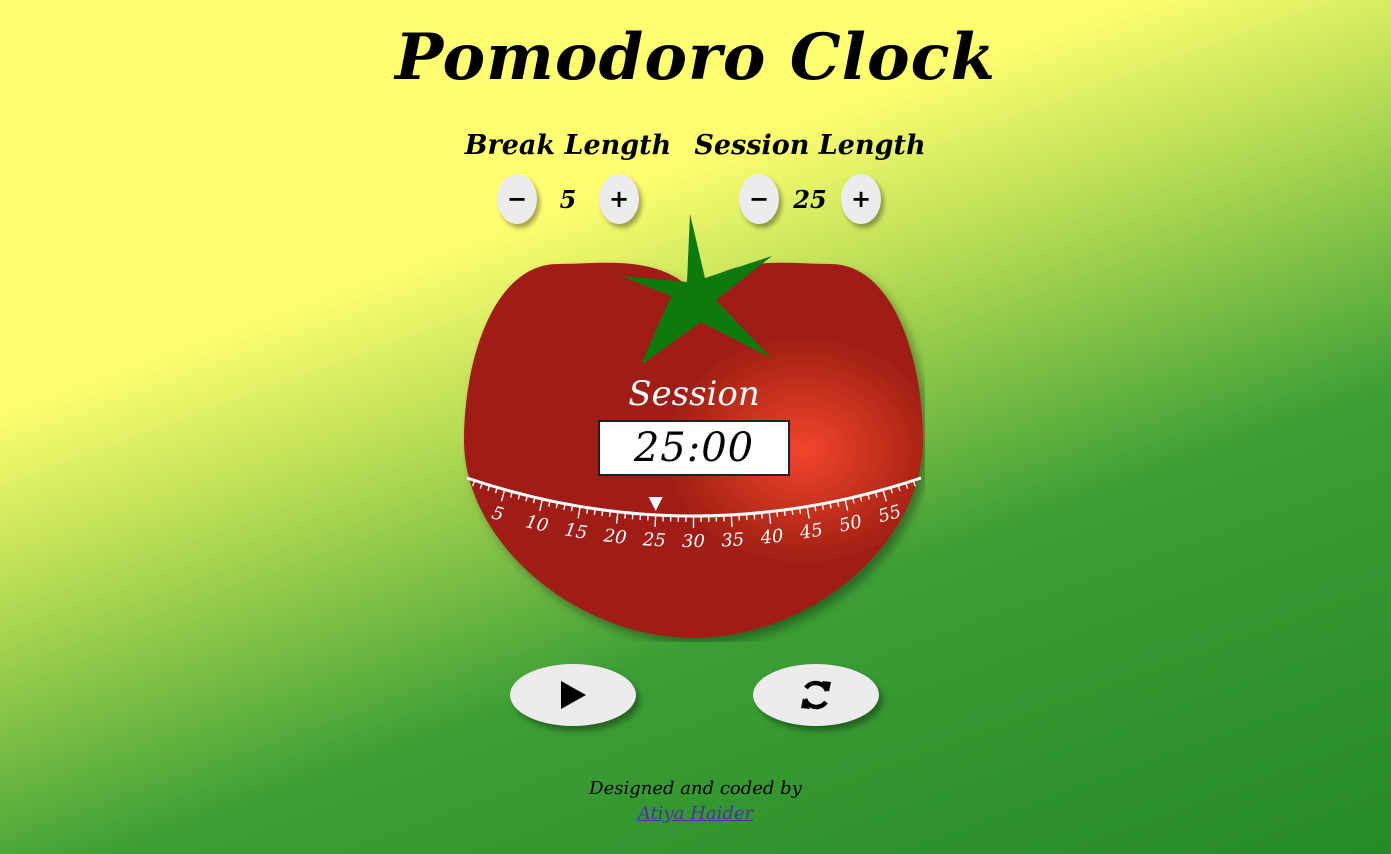  What do you see at coordinates (568, 175) in the screenshot?
I see `break-length-control: Break Length − 5 +` at bounding box center [568, 175].